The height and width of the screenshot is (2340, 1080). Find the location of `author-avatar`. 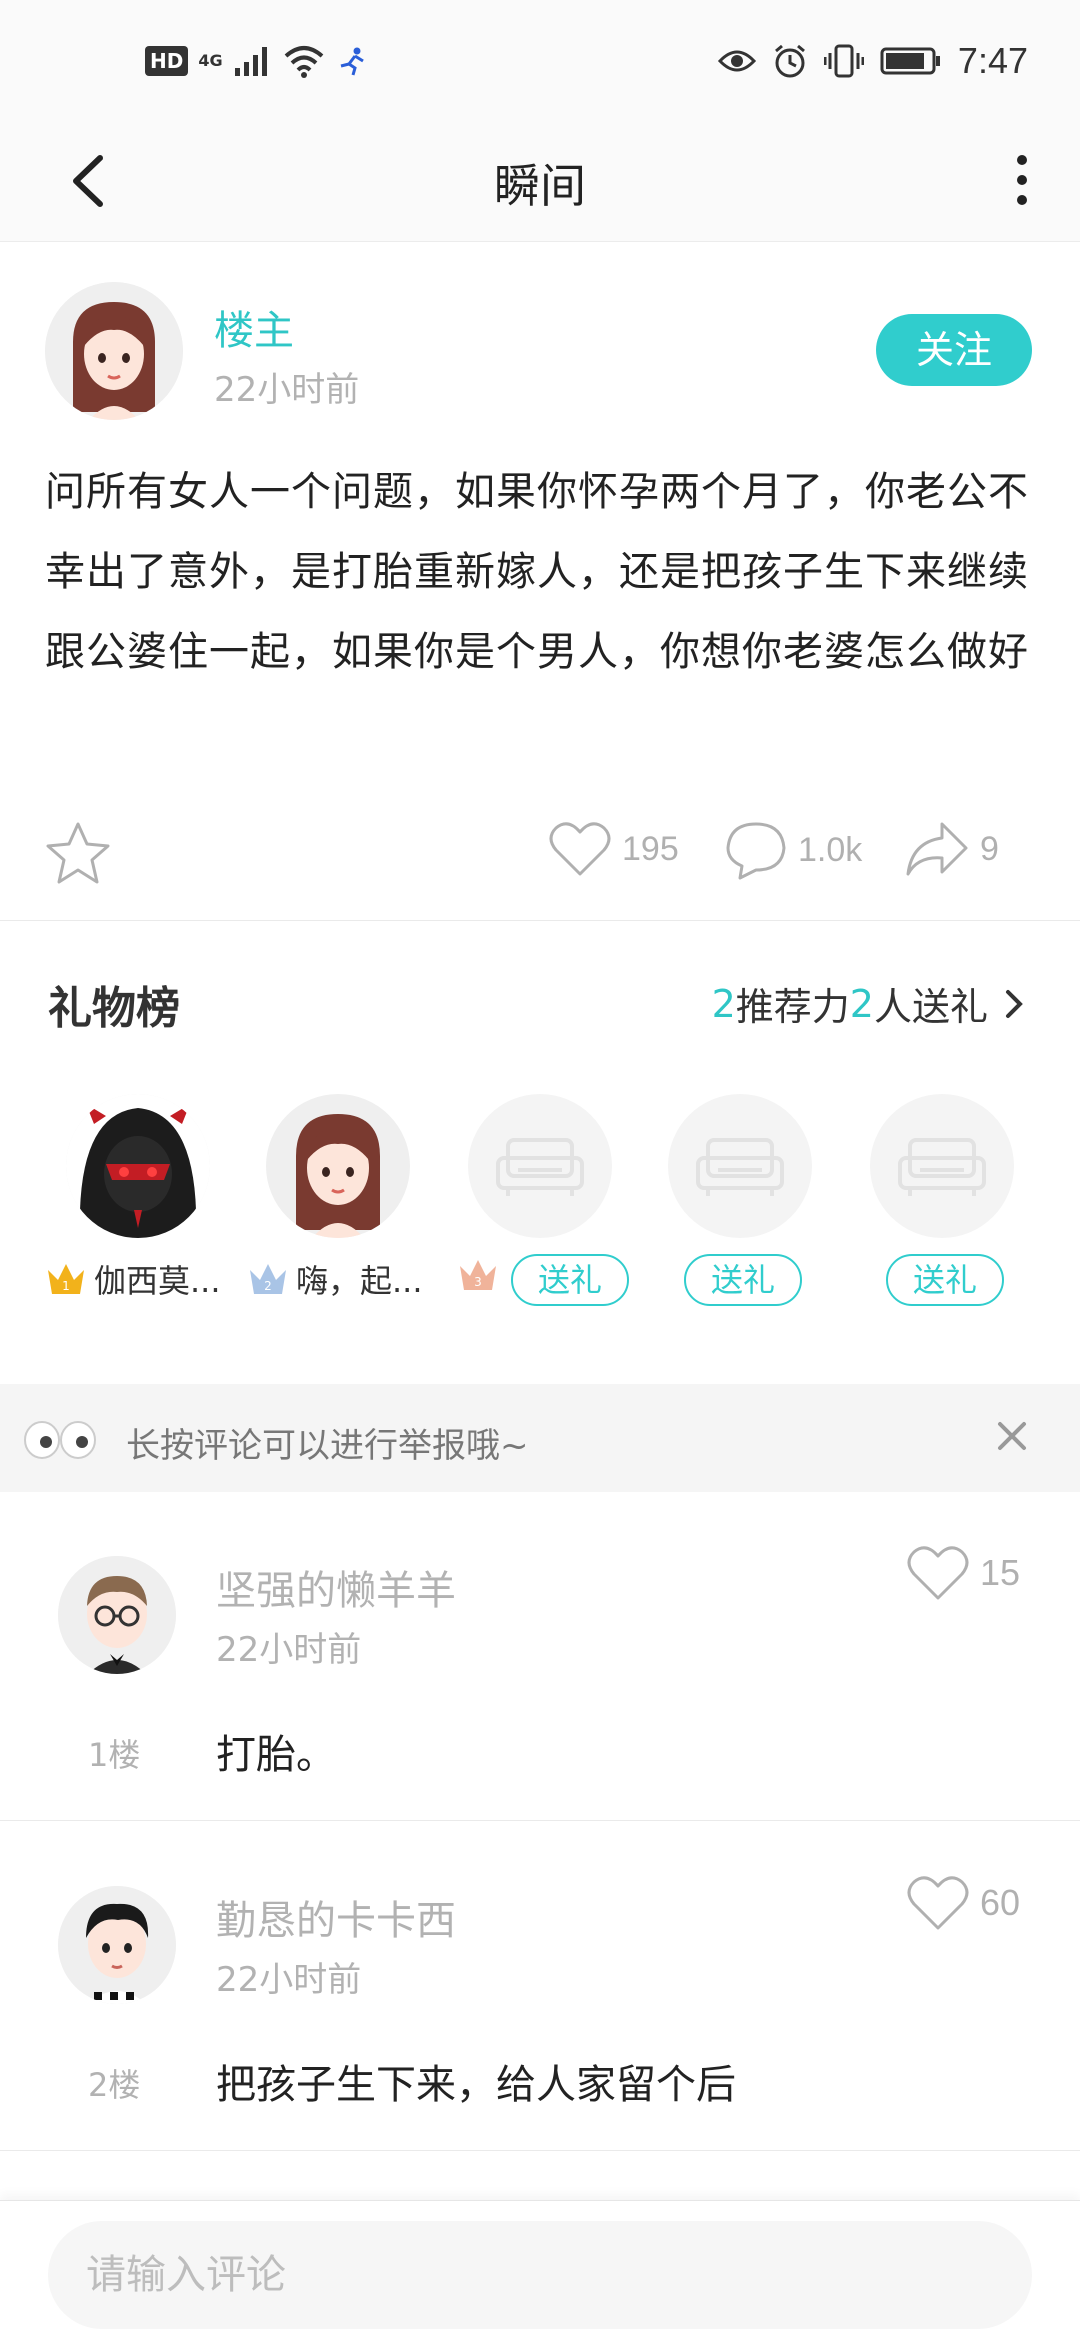

author-avatar is located at coordinates (114, 351).